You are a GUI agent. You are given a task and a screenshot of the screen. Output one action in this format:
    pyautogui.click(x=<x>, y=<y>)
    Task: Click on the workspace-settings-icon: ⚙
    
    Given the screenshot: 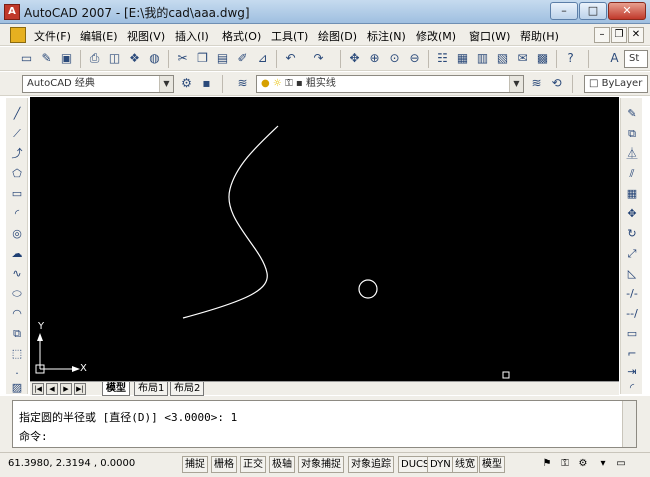 What is the action you would take?
    pyautogui.click(x=186, y=83)
    